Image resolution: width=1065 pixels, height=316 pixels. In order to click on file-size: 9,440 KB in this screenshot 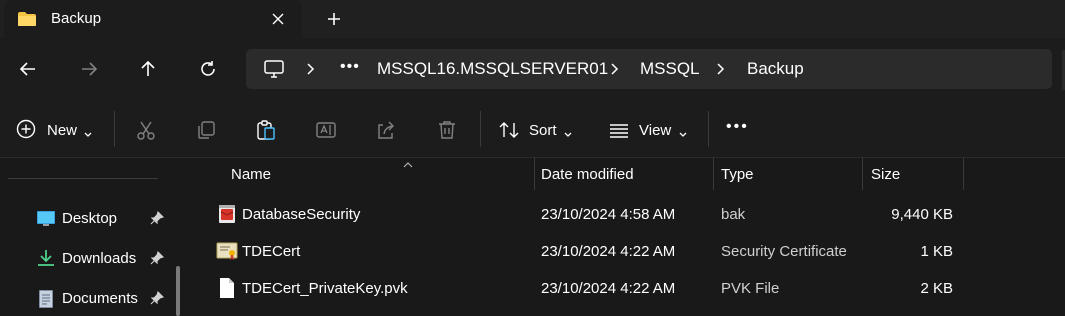, I will do `click(922, 214)`.